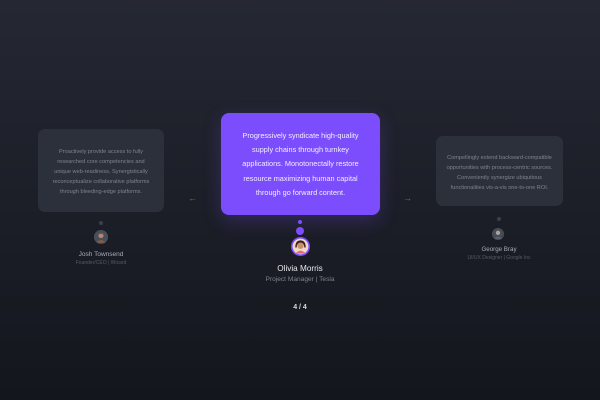 The width and height of the screenshot is (600, 400). I want to click on testimonial-name: Olivia Morris, so click(300, 268).